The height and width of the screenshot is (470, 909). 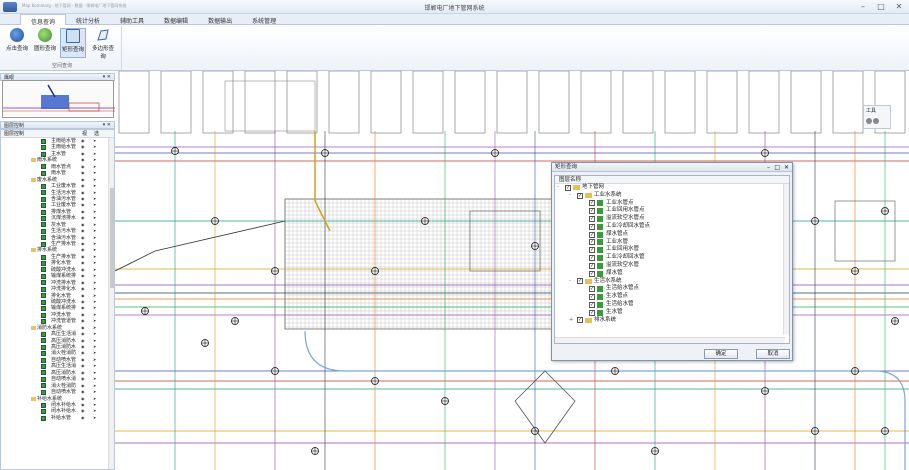 What do you see at coordinates (672, 250) in the screenshot?
I see `dialog-layer-row: ✓ 工业回用水管` at bounding box center [672, 250].